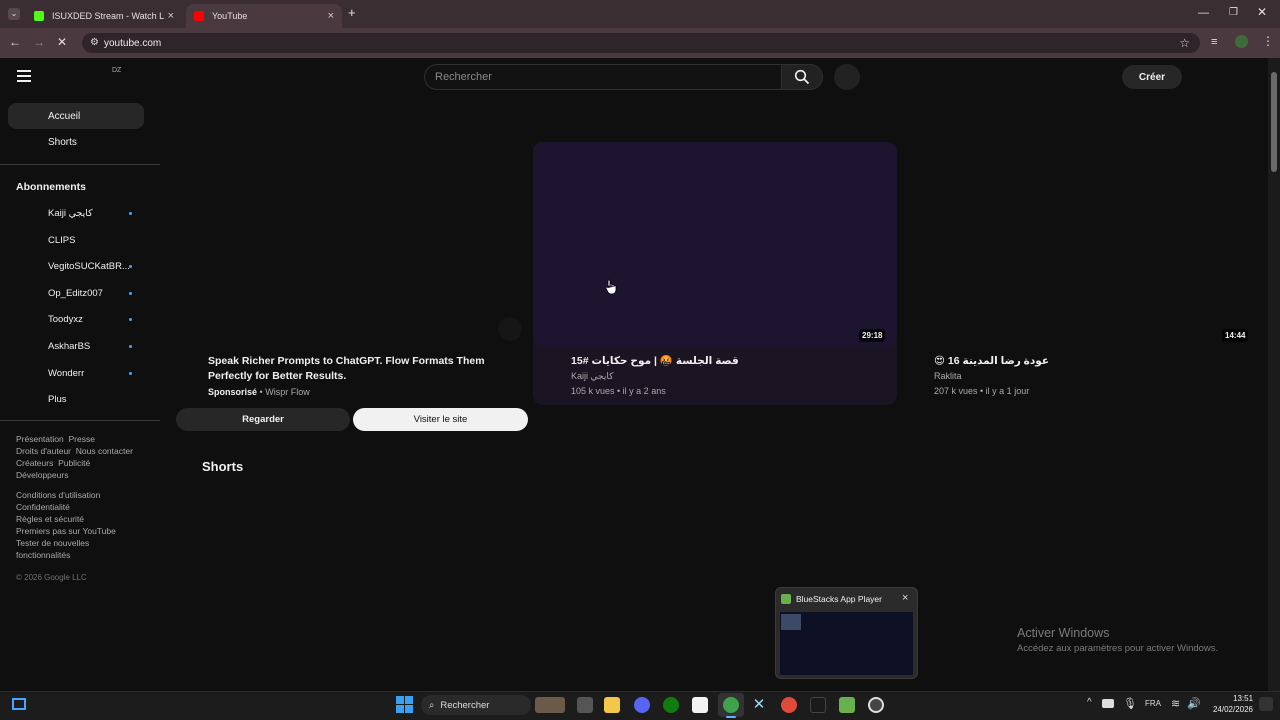 This screenshot has width=1280, height=720. What do you see at coordinates (15, 42) in the screenshot?
I see `back-icon: ←` at bounding box center [15, 42].